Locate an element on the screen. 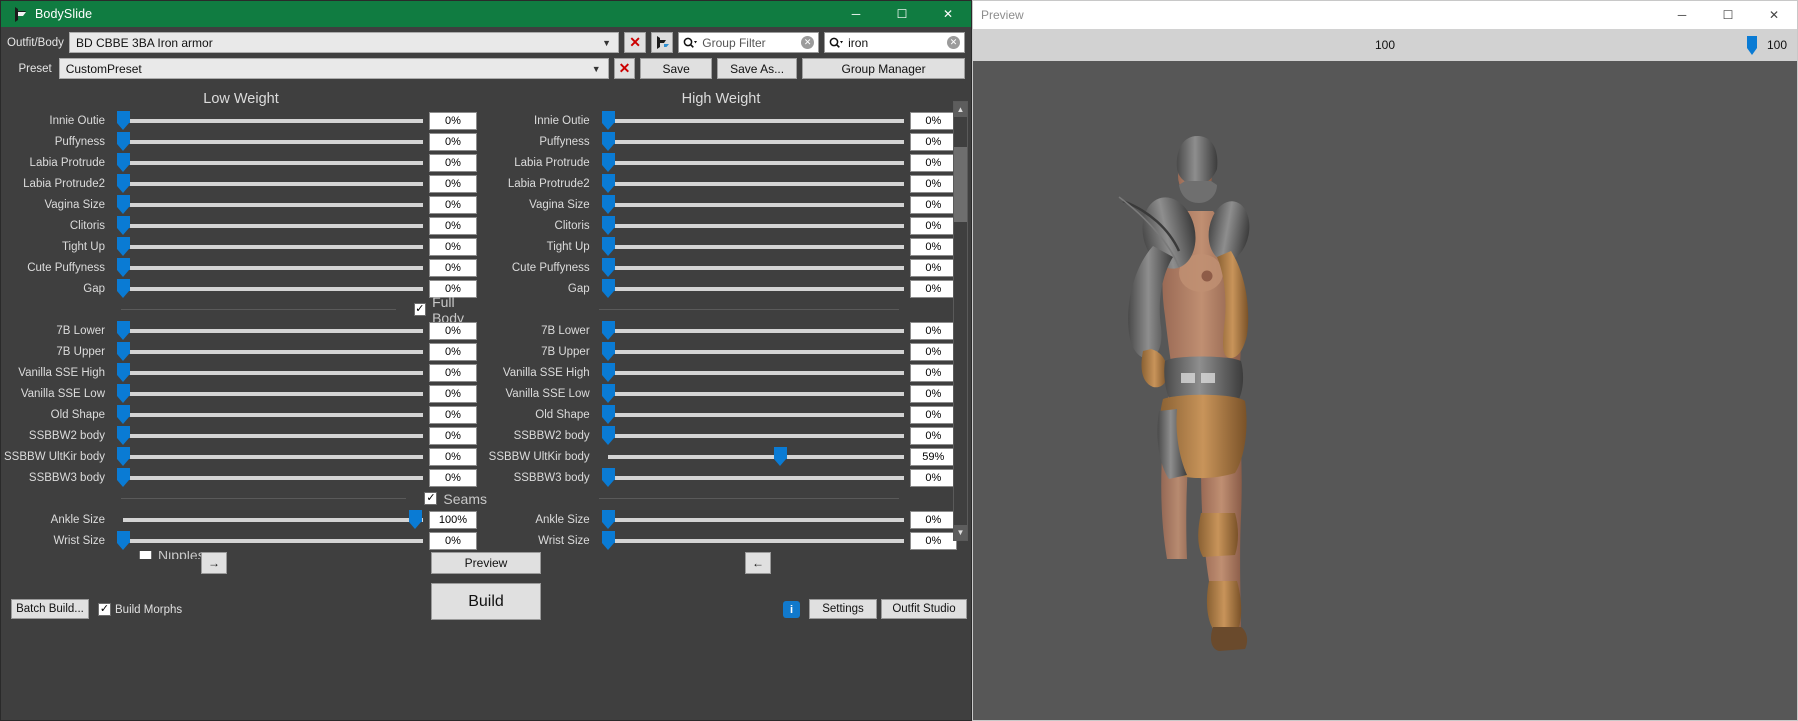 The width and height of the screenshot is (1798, 721). group-filter-search: Group Filter ✕ is located at coordinates (749, 42).